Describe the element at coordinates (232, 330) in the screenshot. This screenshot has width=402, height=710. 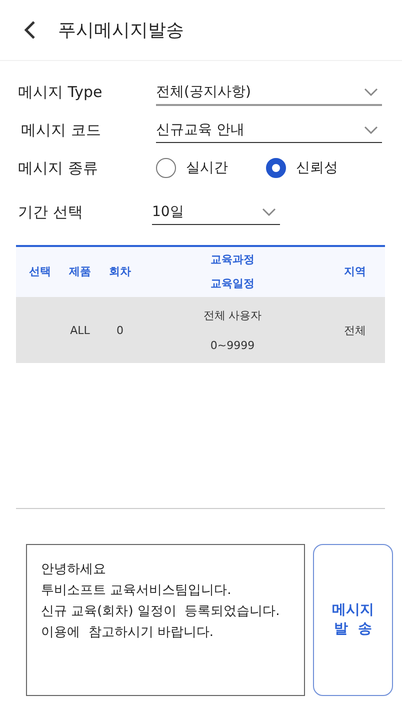
I see `table-cell: 전체 사용자 0~9999` at that location.